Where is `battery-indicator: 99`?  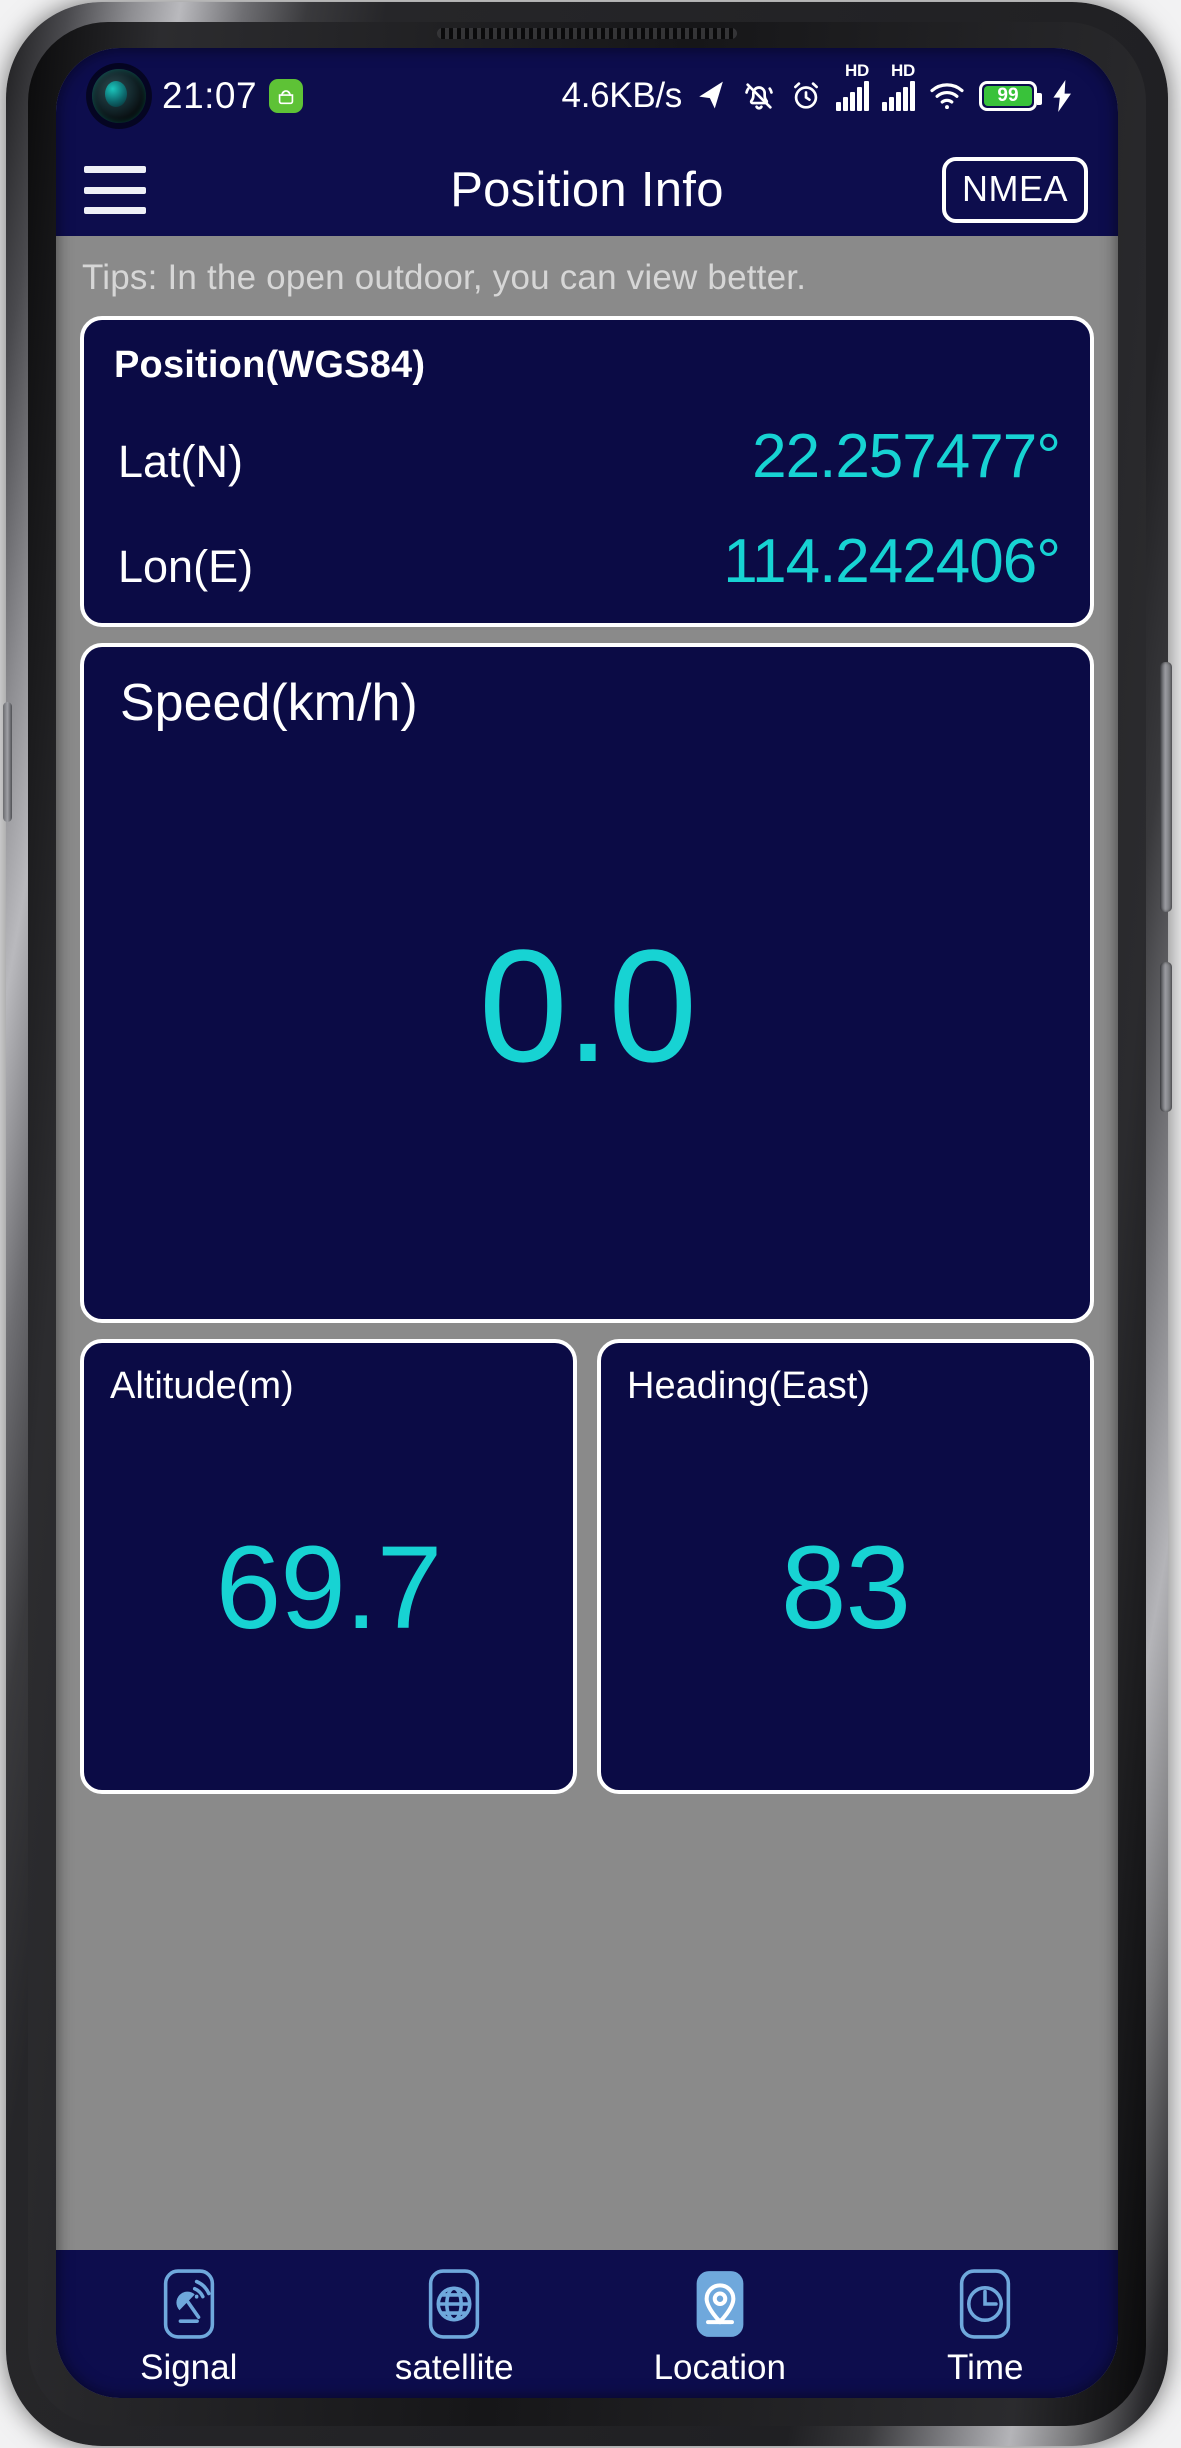 battery-indicator: 99 is located at coordinates (1010, 96).